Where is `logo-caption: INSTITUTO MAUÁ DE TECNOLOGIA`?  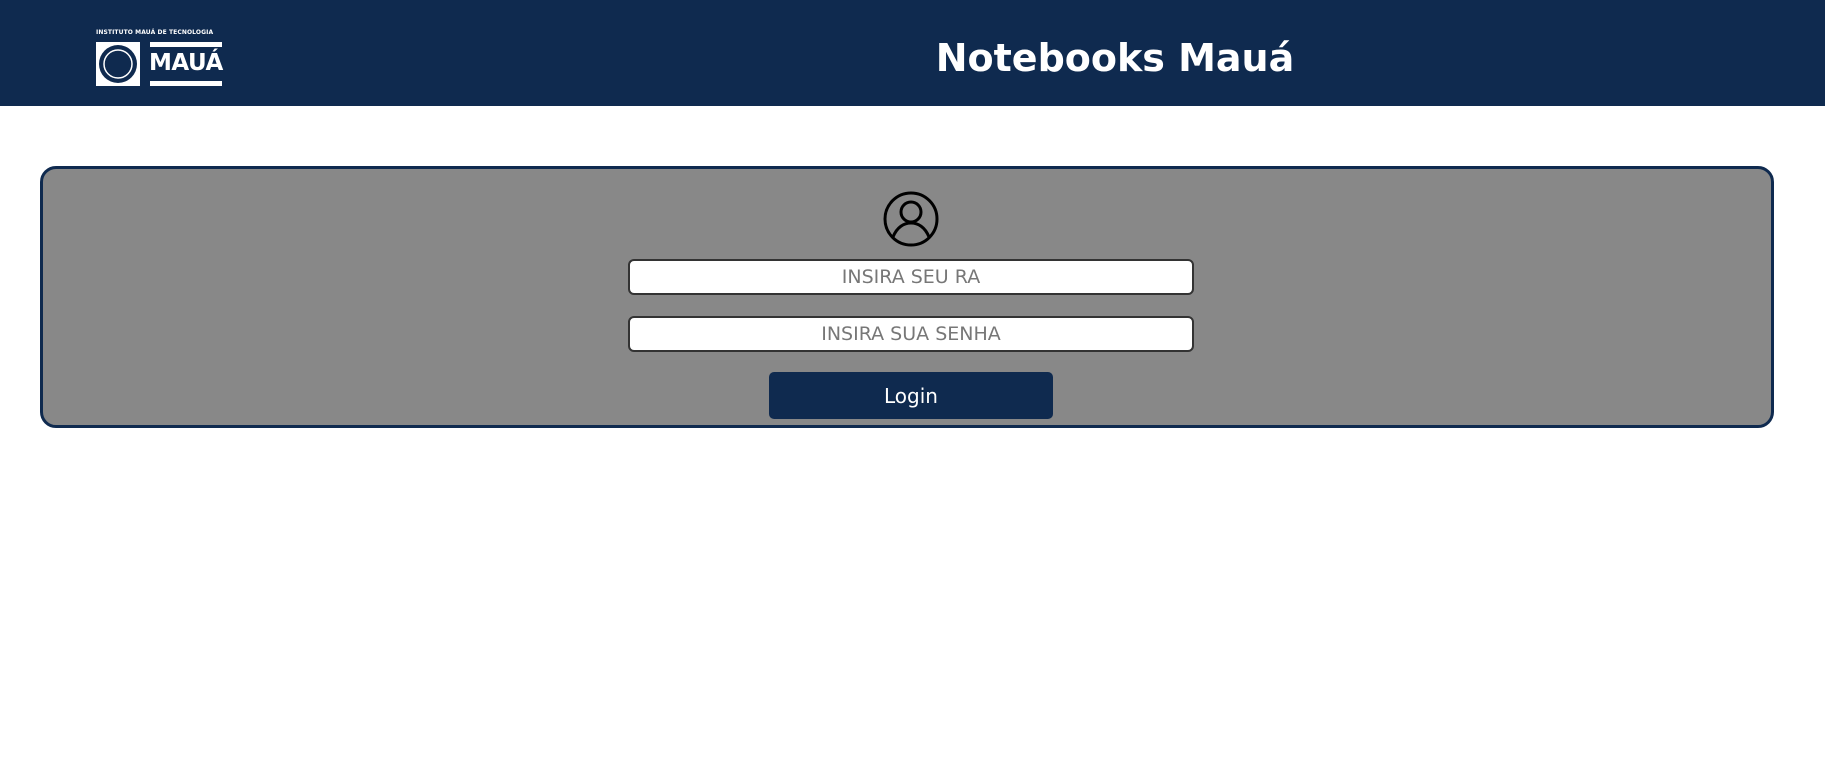 logo-caption: INSTITUTO MAUÁ DE TECNOLOGIA is located at coordinates (155, 32).